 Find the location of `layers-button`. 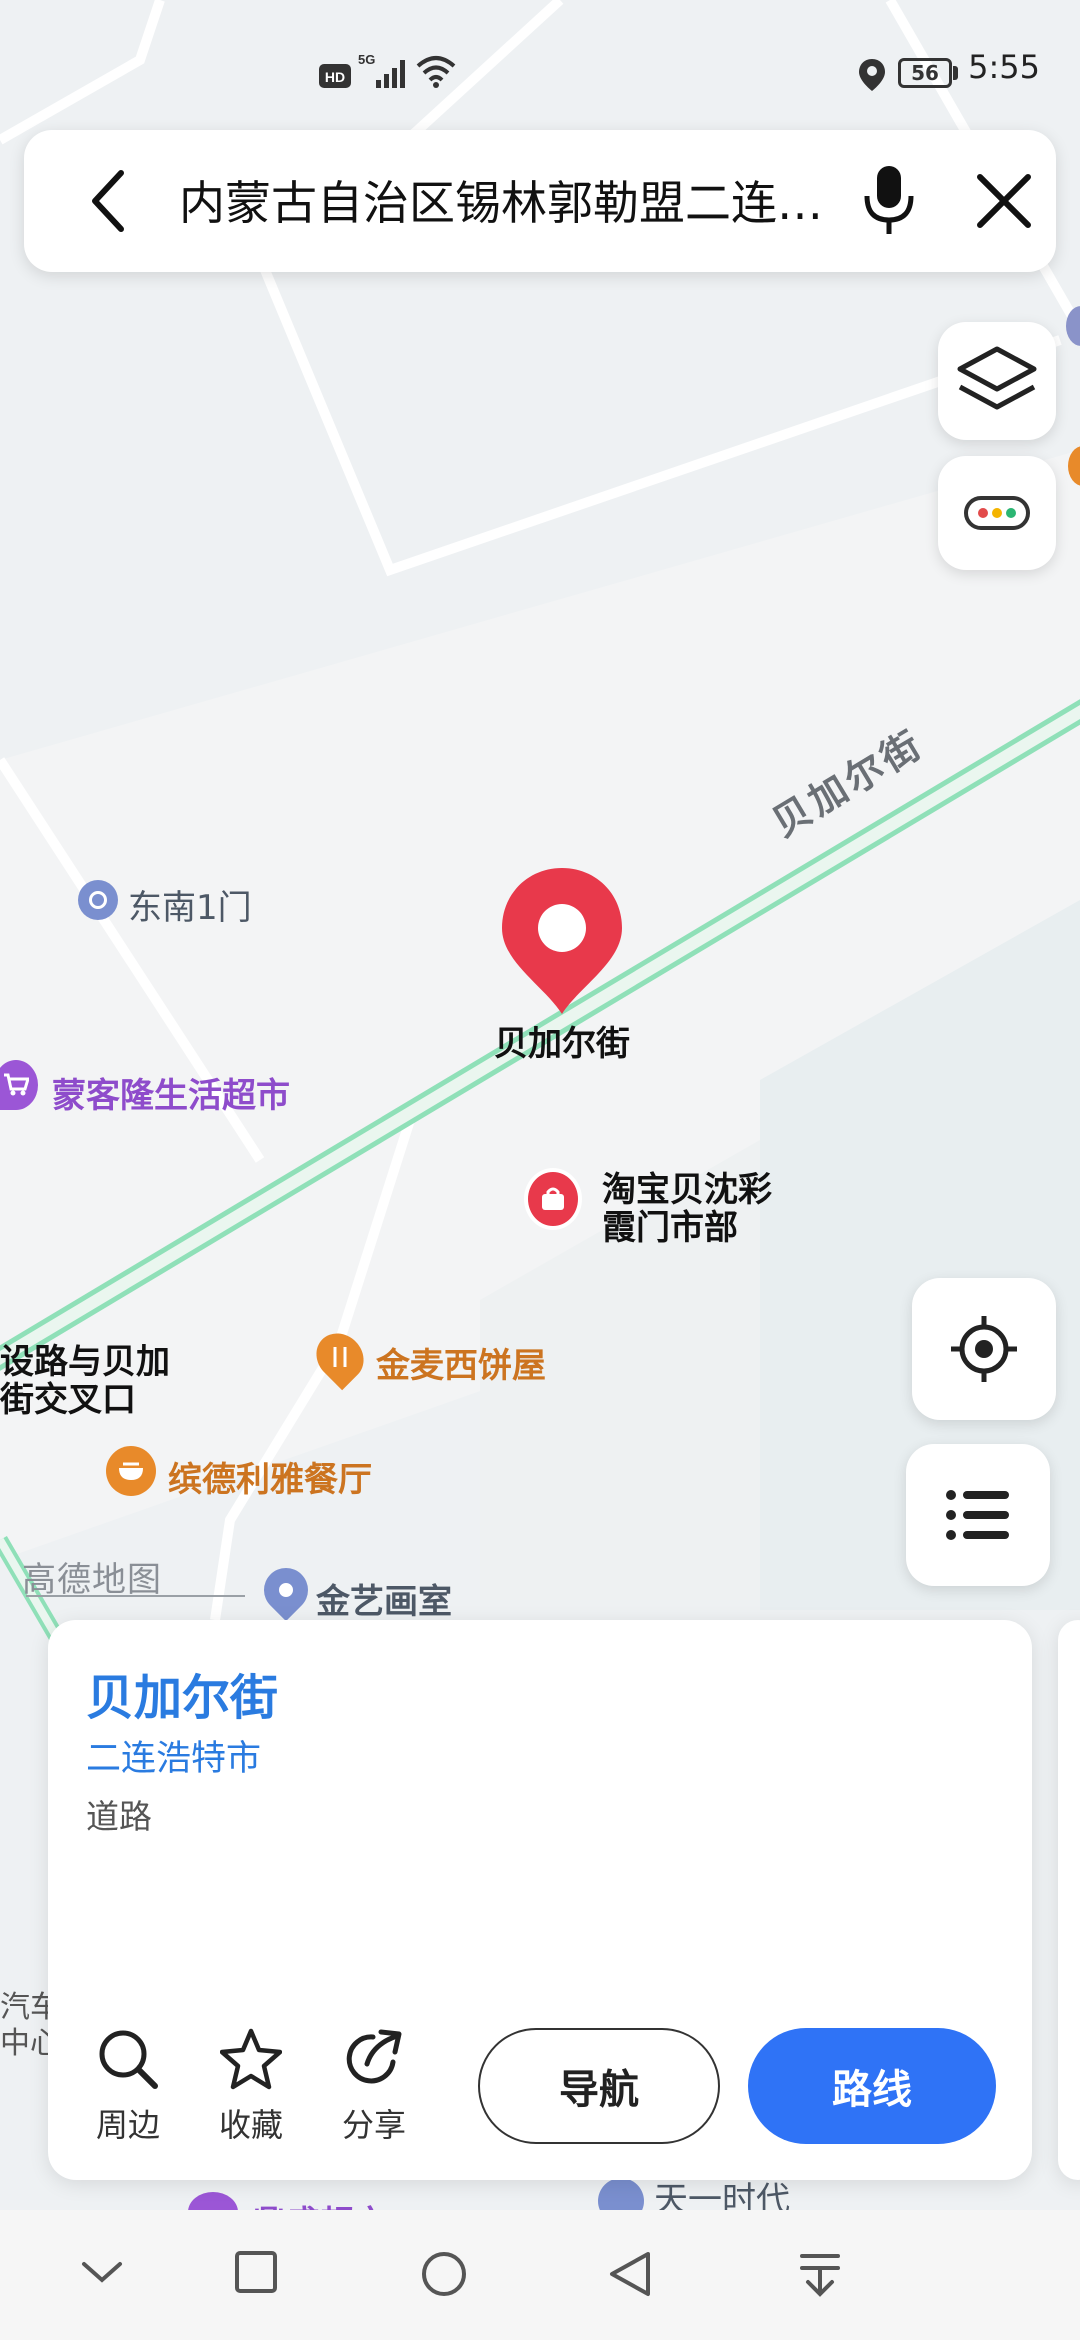

layers-button is located at coordinates (997, 381).